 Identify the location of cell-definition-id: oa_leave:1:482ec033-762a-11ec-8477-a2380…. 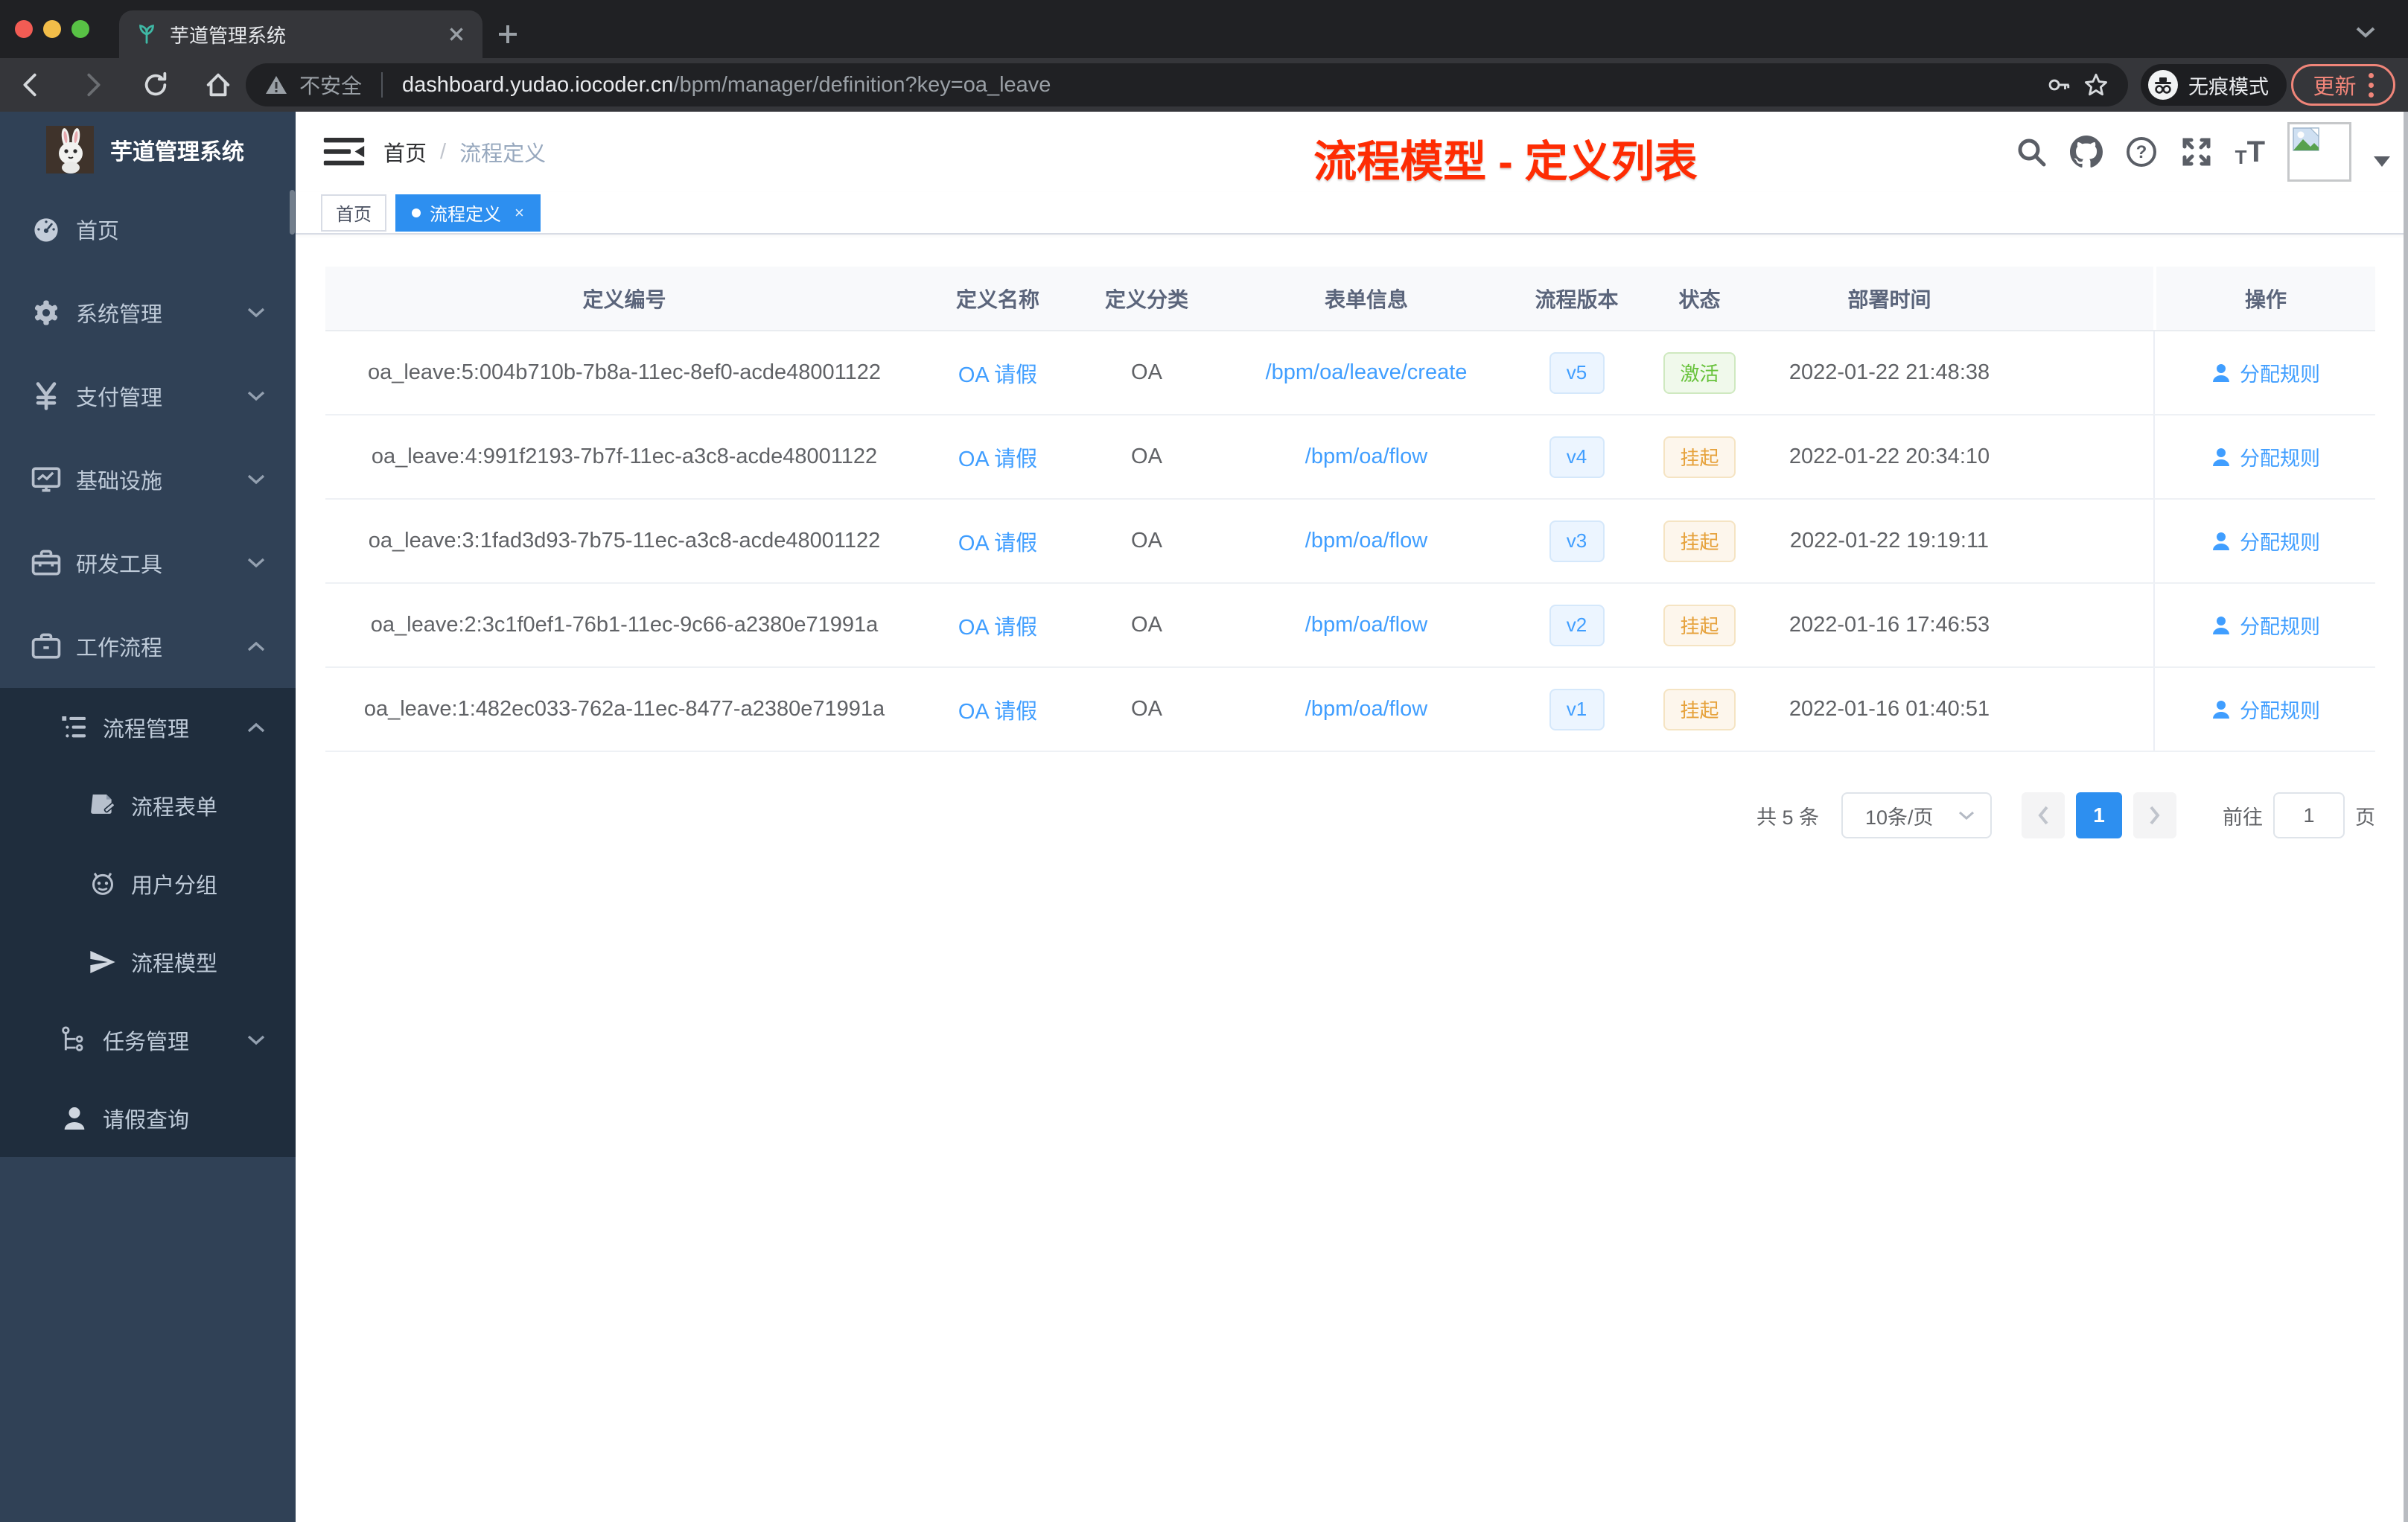
(624, 709).